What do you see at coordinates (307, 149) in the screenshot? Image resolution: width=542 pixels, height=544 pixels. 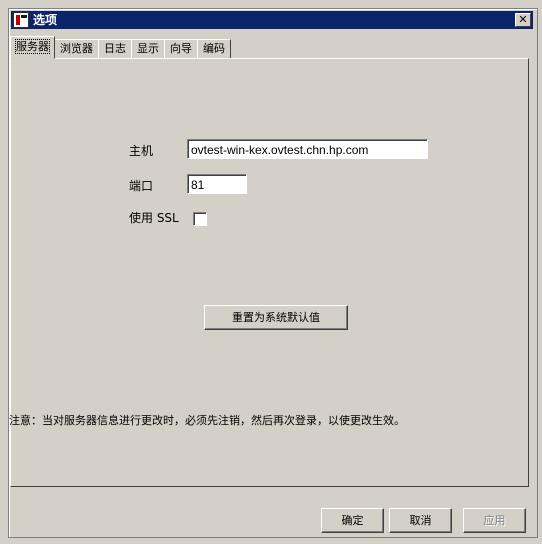 I see `host-input: ovtest-win-kex.ovtest.chn.hp.com` at bounding box center [307, 149].